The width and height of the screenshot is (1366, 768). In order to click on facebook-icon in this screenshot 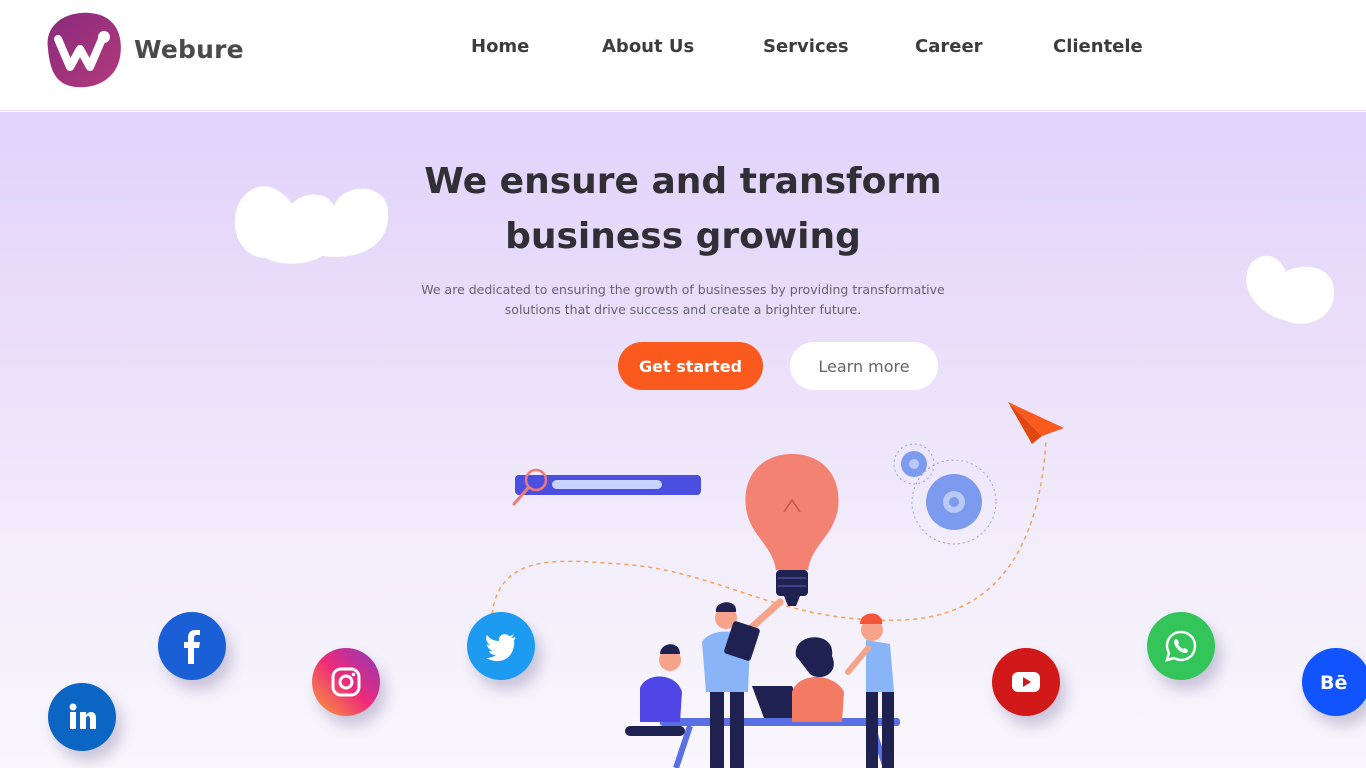, I will do `click(192, 646)`.